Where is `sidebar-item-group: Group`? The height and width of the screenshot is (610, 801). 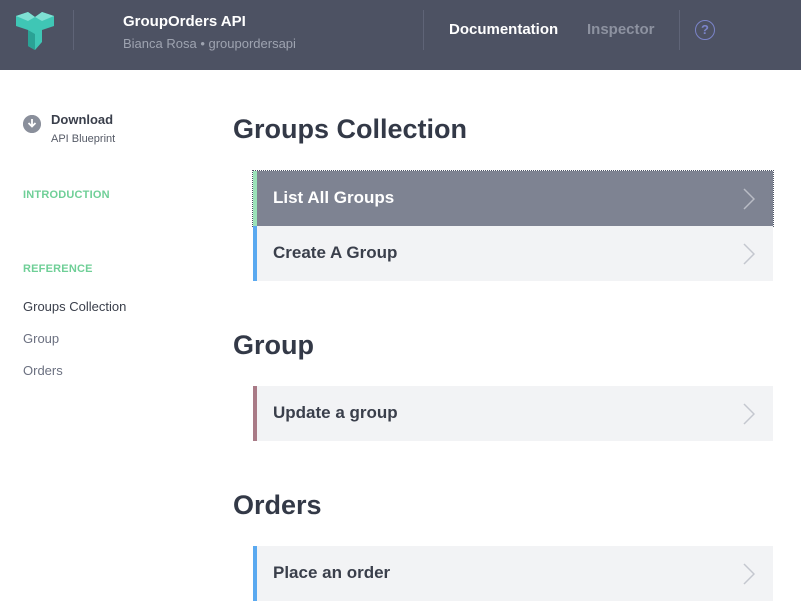 sidebar-item-group: Group is located at coordinates (41, 338).